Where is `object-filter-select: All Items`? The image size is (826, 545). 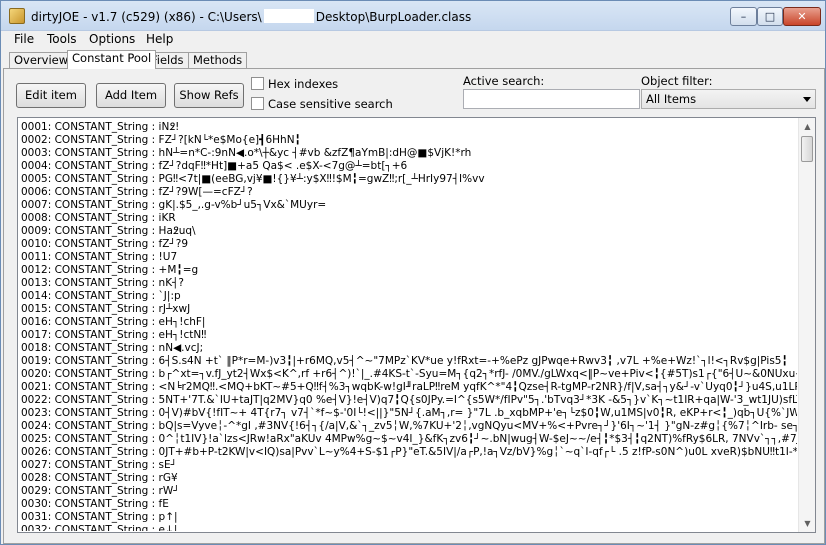
object-filter-select: All Items is located at coordinates (728, 99).